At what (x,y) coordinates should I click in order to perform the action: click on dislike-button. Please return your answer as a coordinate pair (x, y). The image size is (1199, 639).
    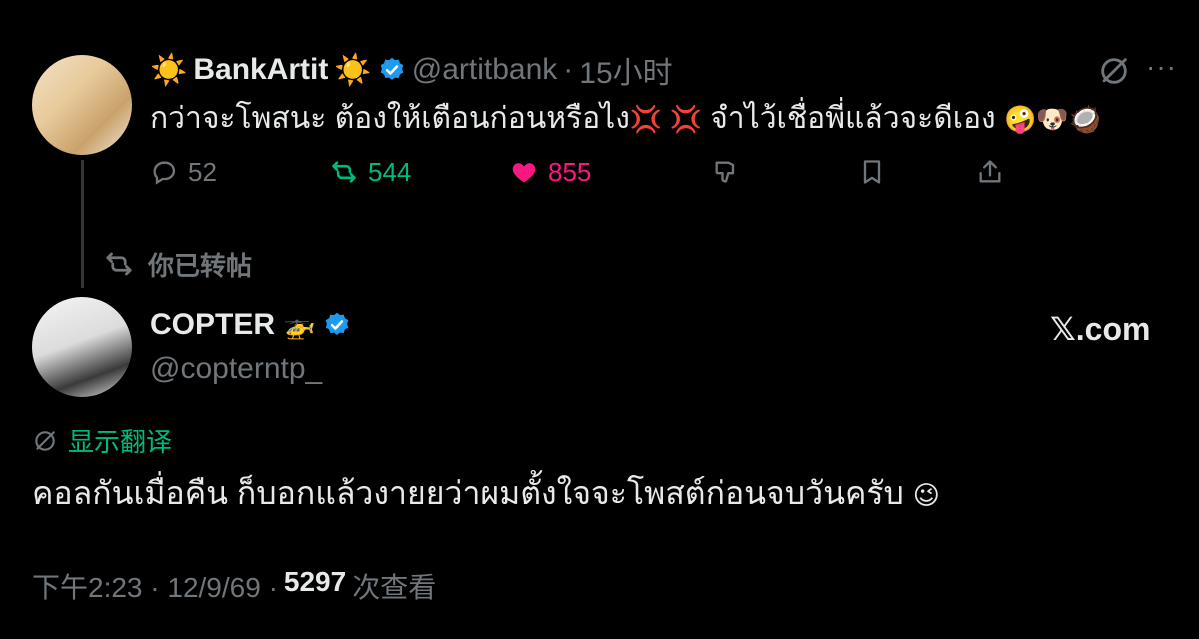
    Looking at the image, I should click on (726, 172).